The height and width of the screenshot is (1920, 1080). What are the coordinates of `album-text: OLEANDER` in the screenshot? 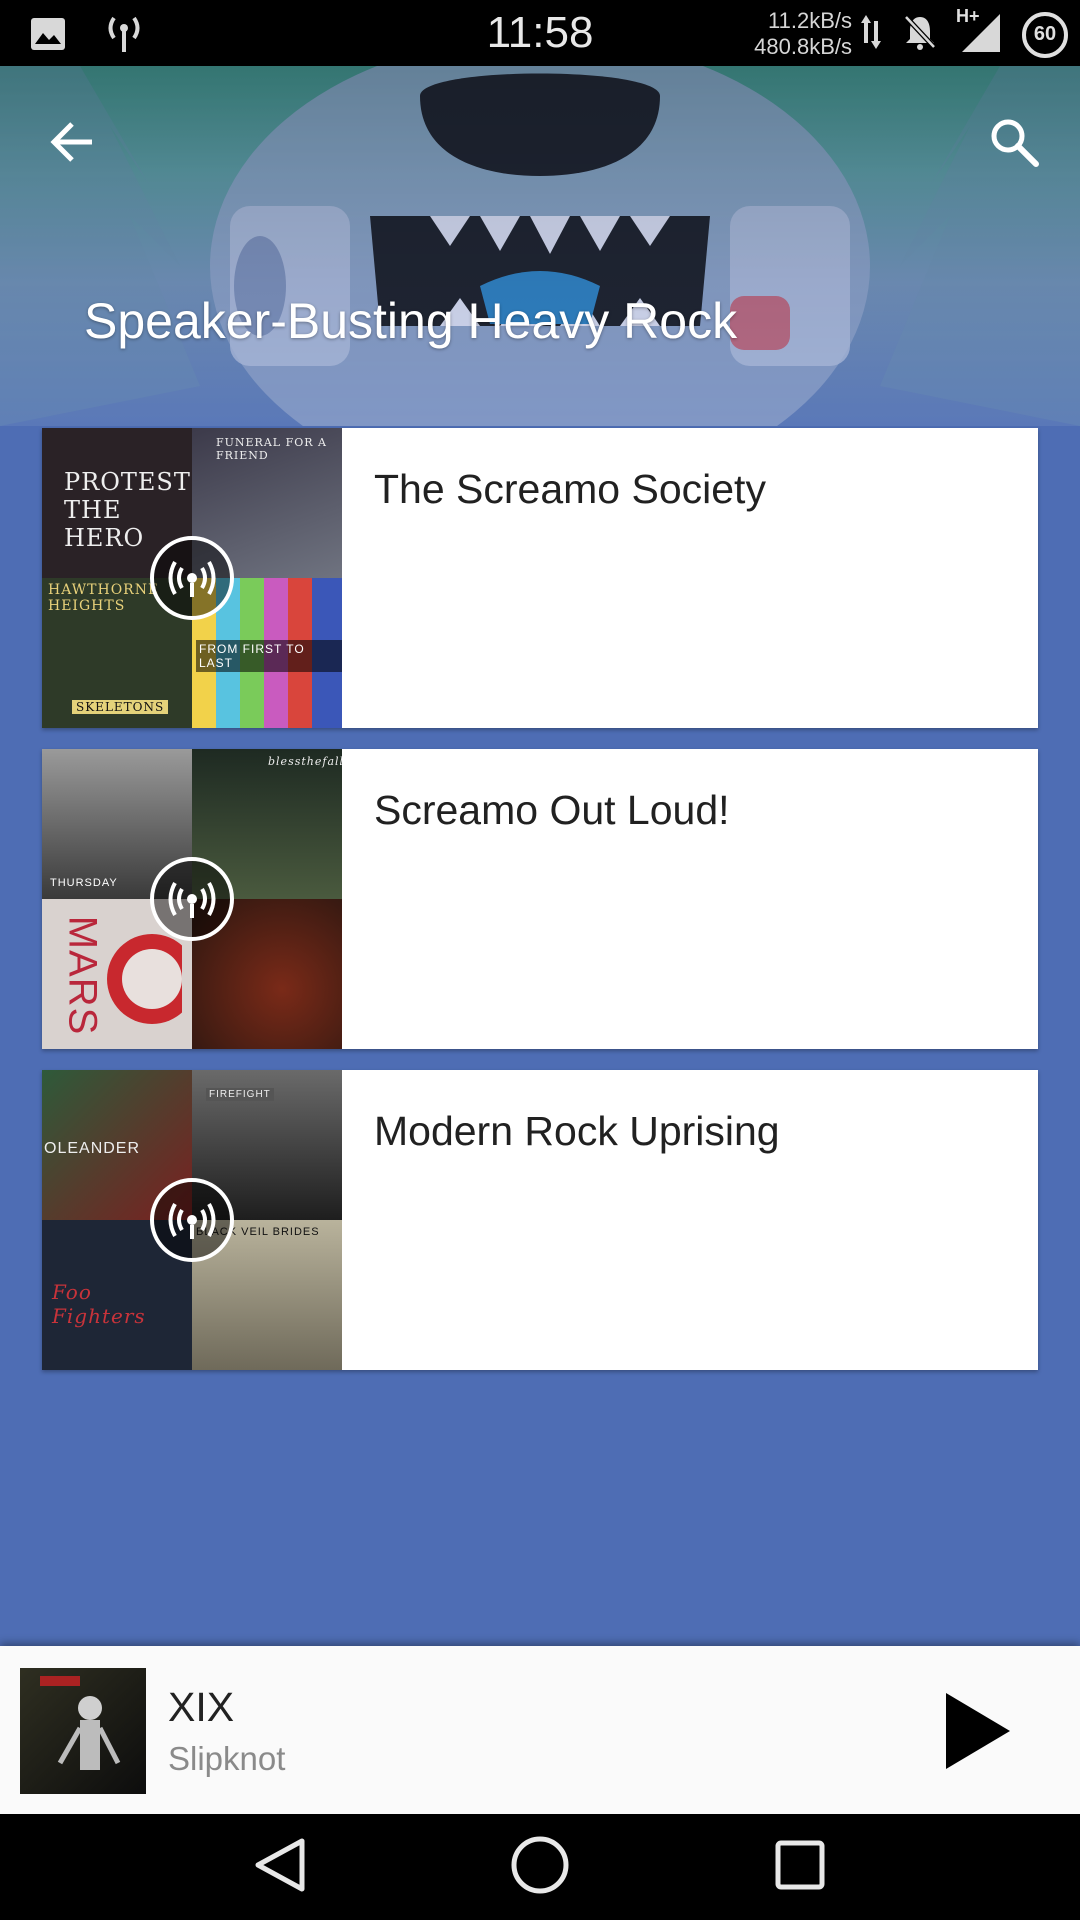 It's located at (92, 1148).